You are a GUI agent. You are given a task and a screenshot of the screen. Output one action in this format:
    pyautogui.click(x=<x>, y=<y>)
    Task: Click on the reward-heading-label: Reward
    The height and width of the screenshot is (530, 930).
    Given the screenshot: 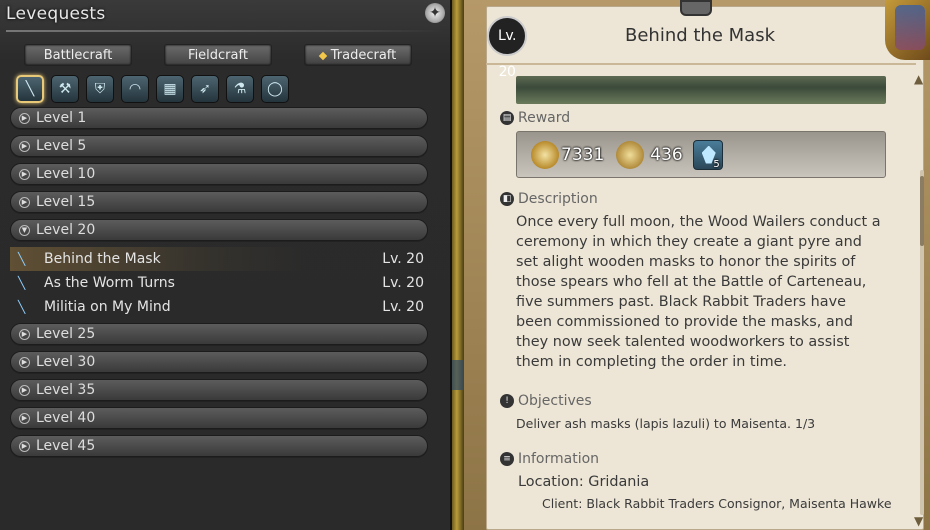 What is the action you would take?
    pyautogui.click(x=544, y=118)
    